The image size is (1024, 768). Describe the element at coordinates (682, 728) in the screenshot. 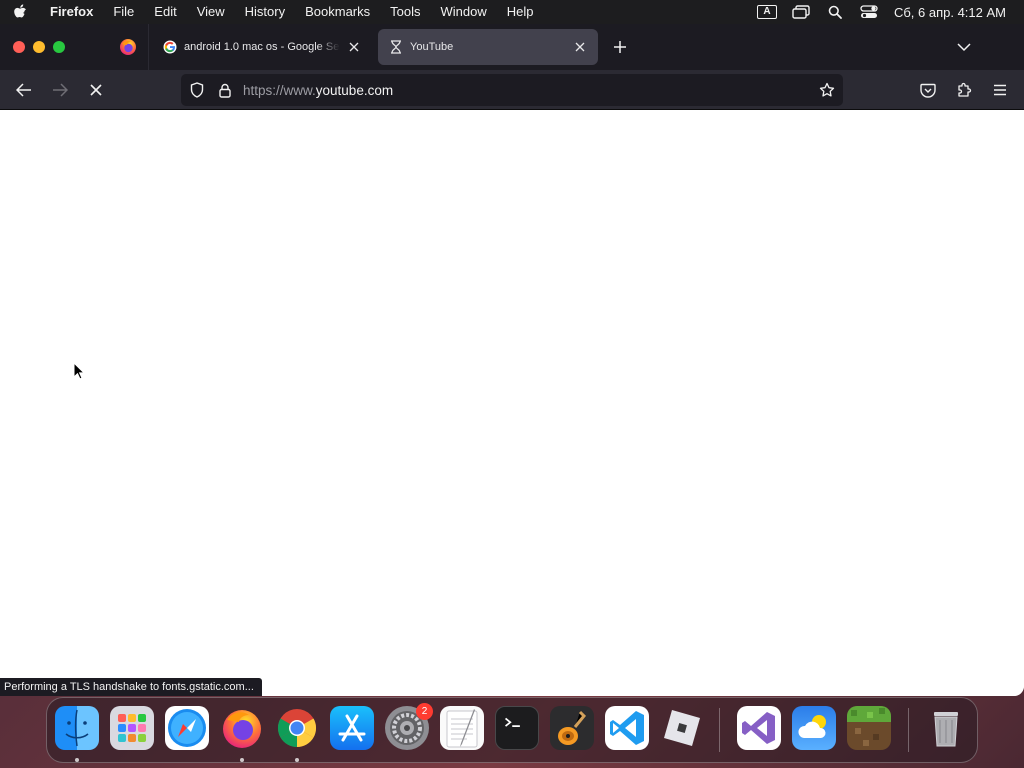

I see `roblox-icon` at that location.